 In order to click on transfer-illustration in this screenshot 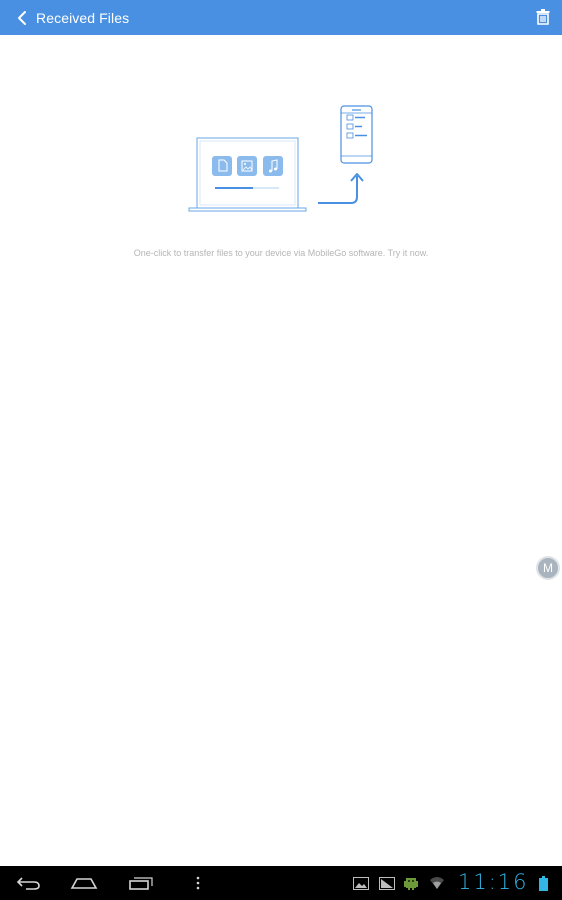, I will do `click(280, 158)`.